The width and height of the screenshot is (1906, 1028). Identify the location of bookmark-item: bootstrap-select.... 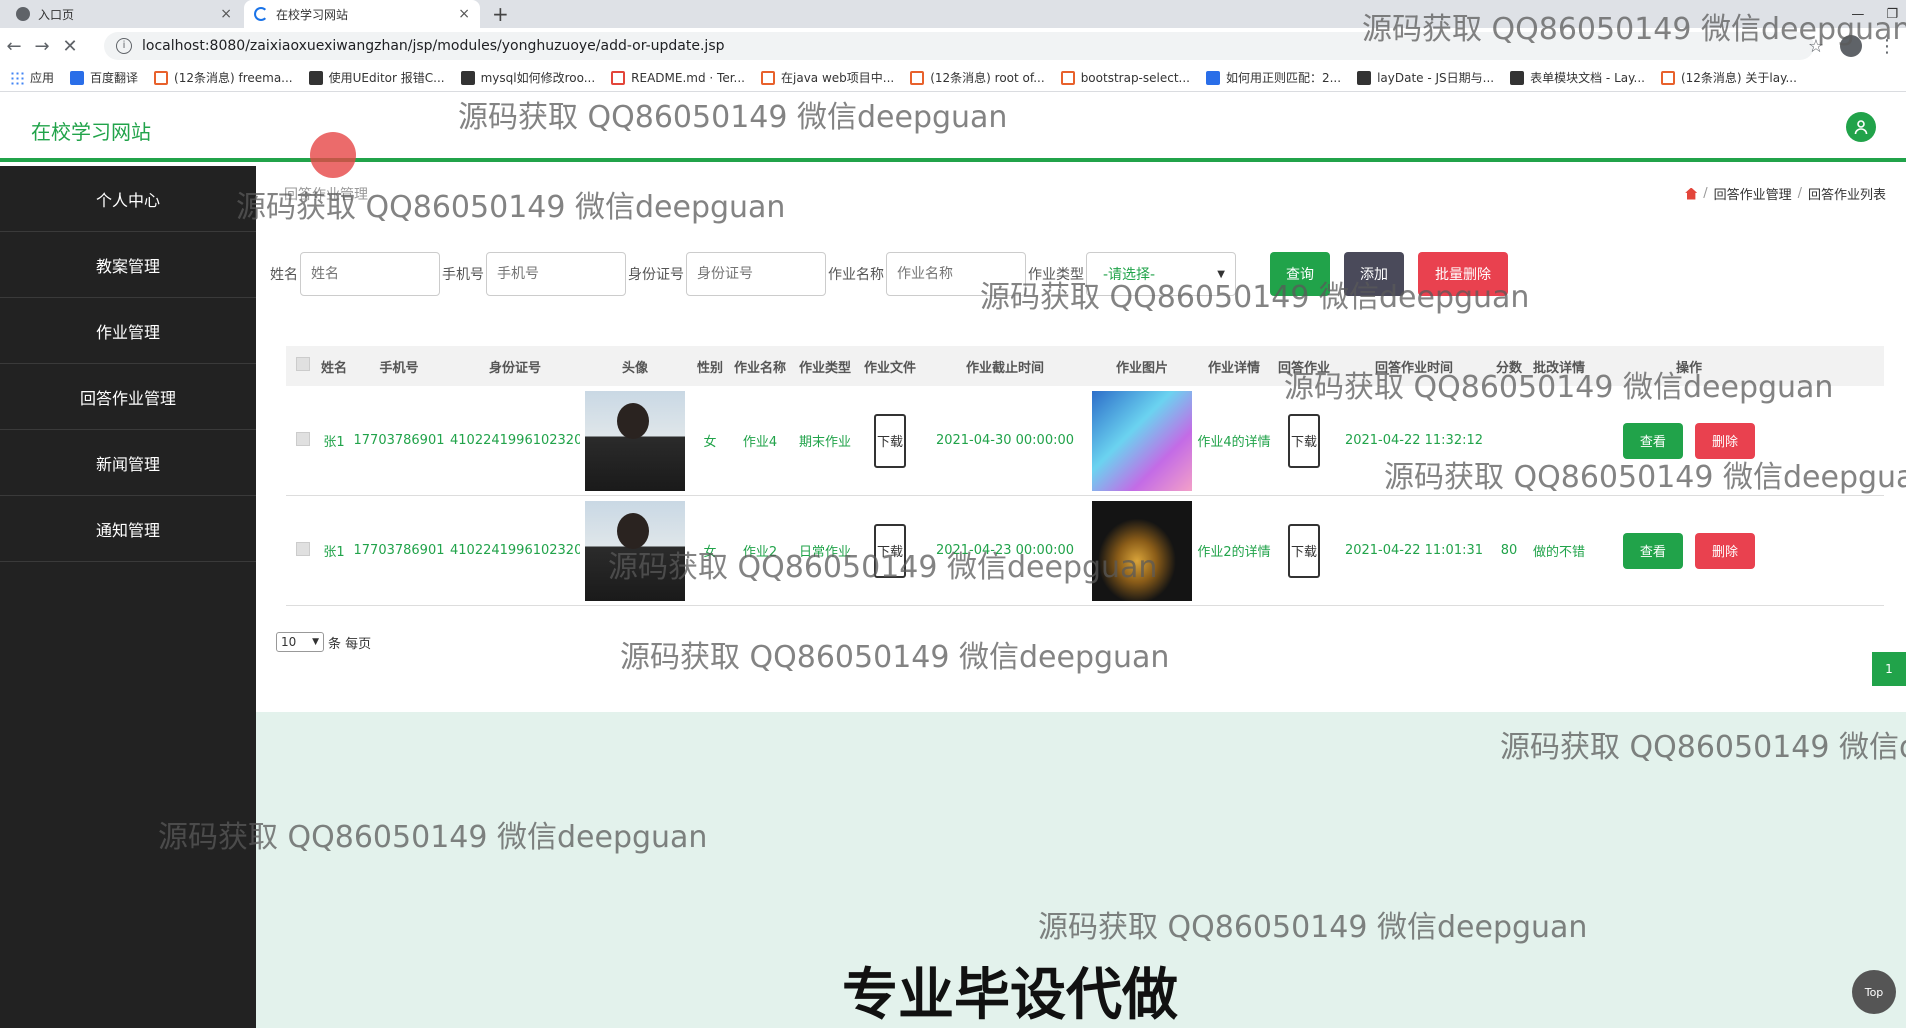
(1125, 77).